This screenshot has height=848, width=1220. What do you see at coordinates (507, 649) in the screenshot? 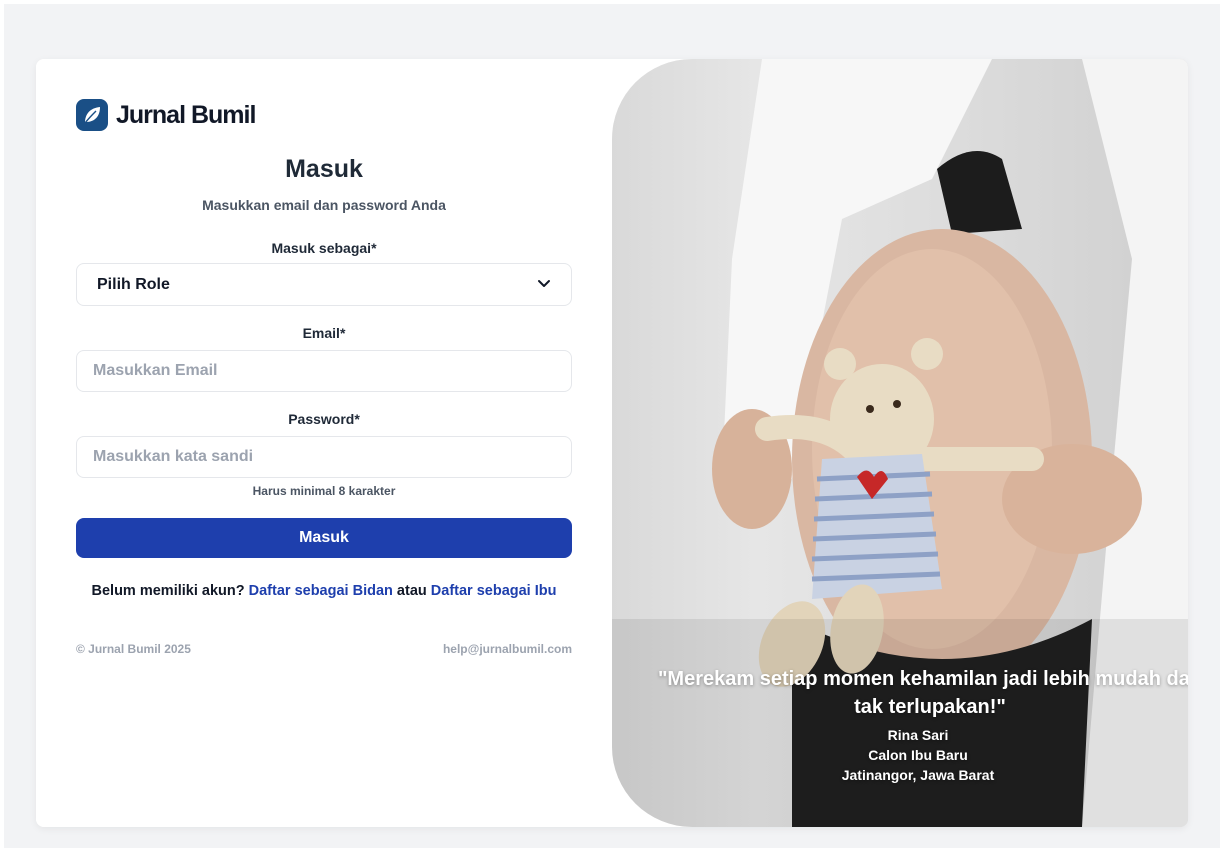
I see `footer-email: help@jurnalbumil.com` at bounding box center [507, 649].